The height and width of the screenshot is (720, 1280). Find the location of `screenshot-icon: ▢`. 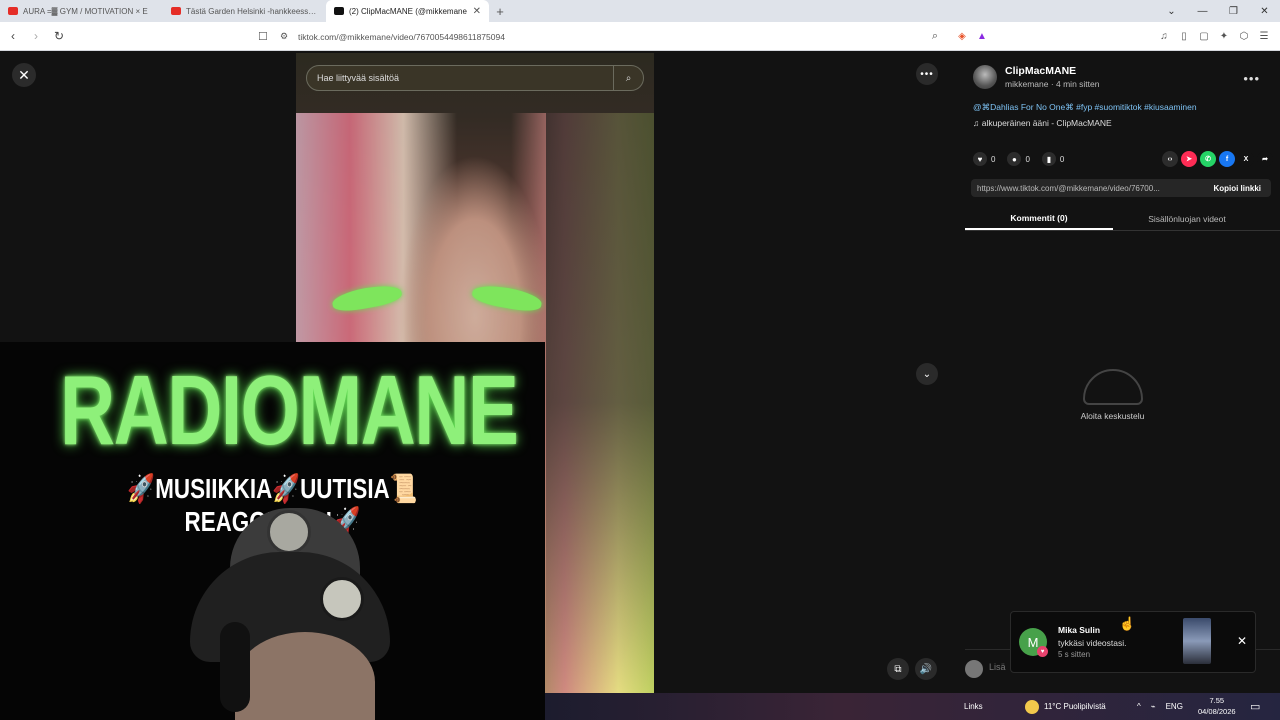

screenshot-icon: ▢ is located at coordinates (1204, 36).